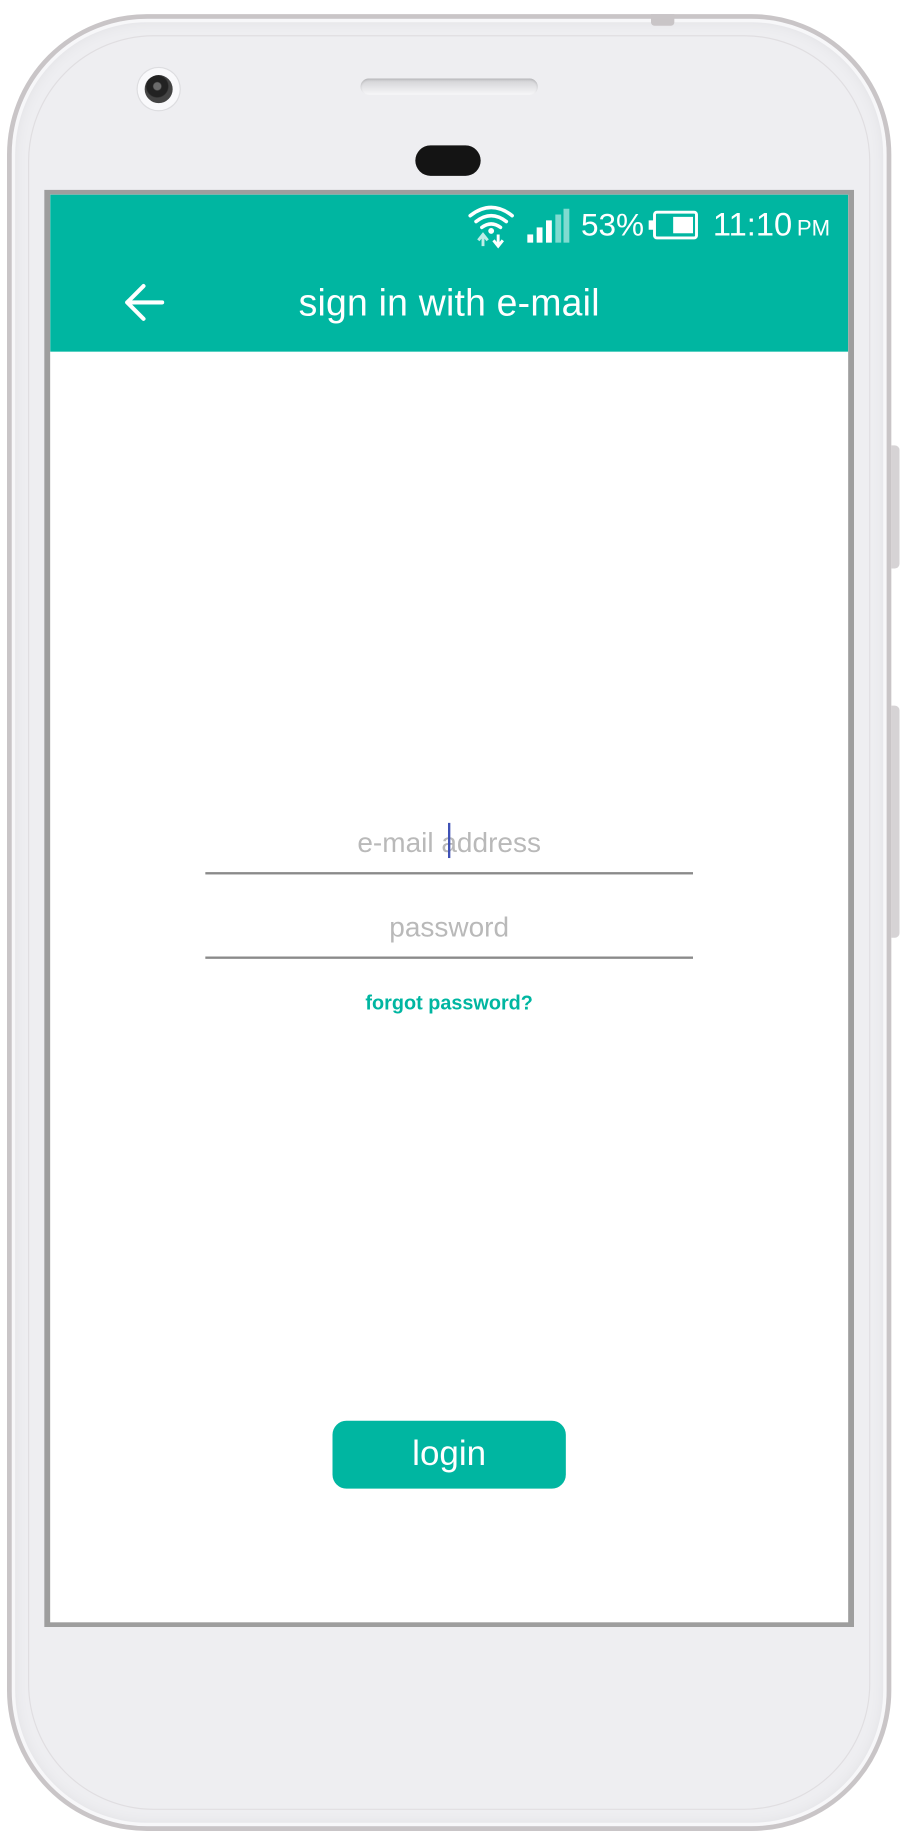 The width and height of the screenshot is (910, 1838). I want to click on text-caret, so click(449, 840).